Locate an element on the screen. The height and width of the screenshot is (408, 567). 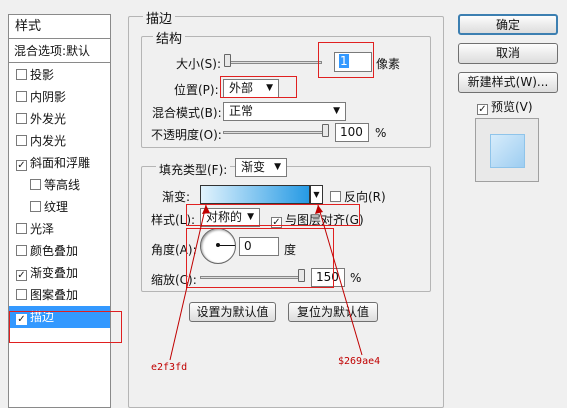
annotation-end-color: $269ae4 is located at coordinates (359, 361).